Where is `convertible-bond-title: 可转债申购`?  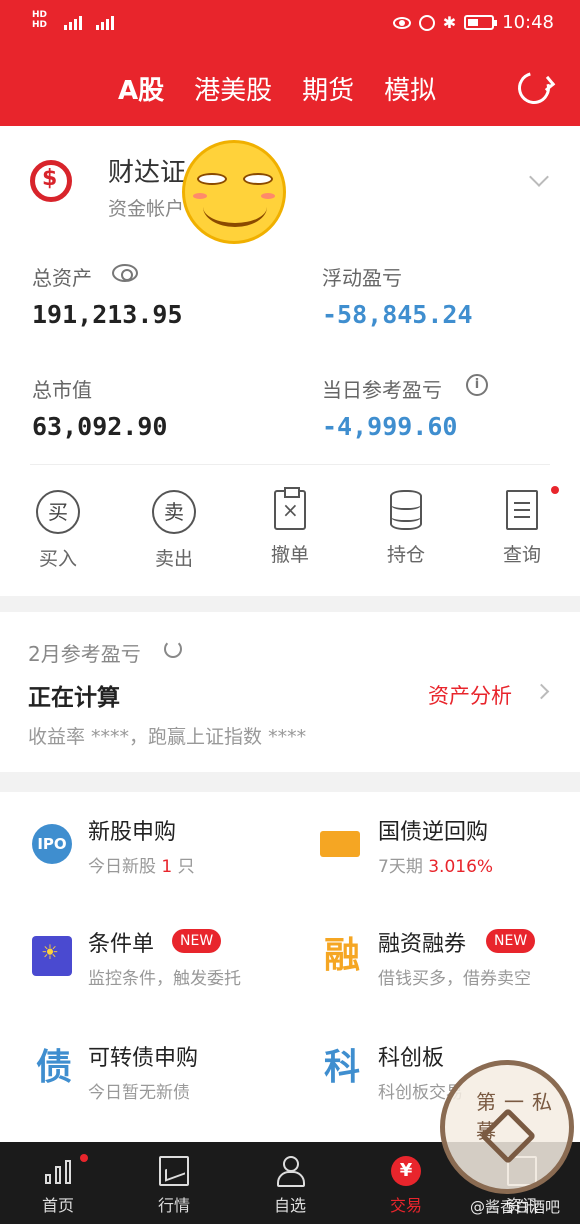 convertible-bond-title: 可转债申购 is located at coordinates (143, 1056).